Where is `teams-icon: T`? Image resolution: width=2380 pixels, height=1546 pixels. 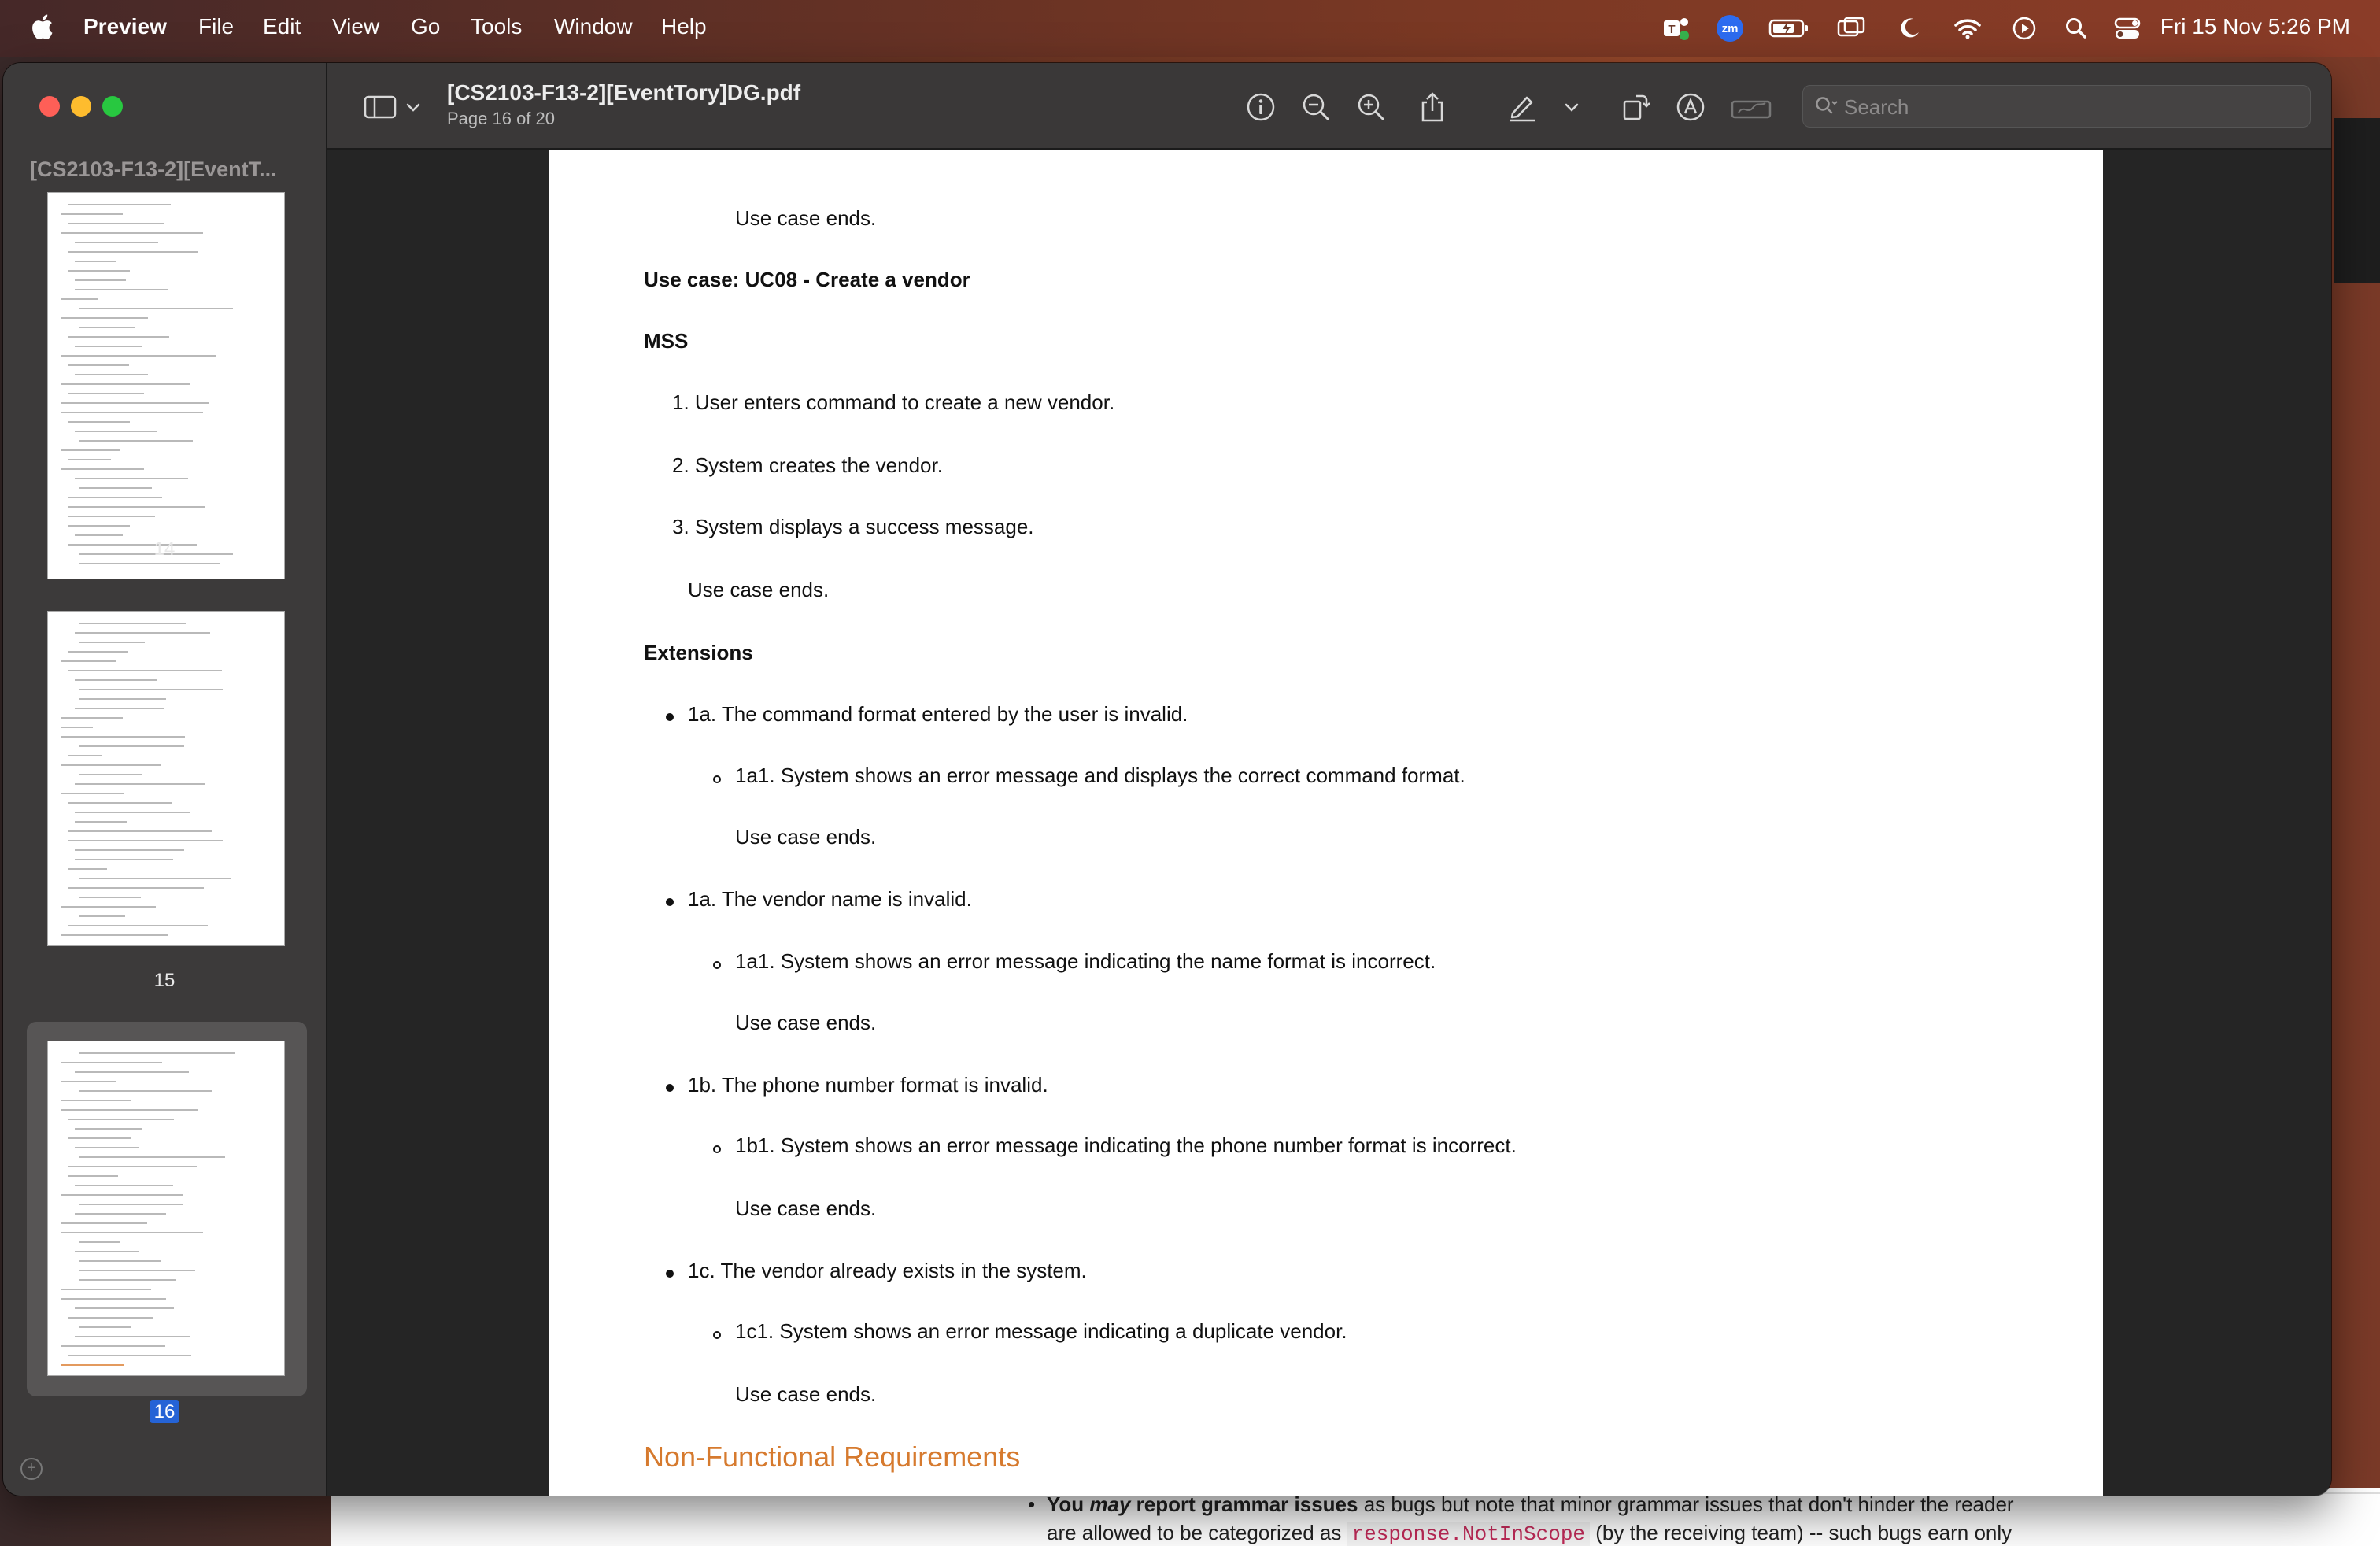 teams-icon: T is located at coordinates (1676, 28).